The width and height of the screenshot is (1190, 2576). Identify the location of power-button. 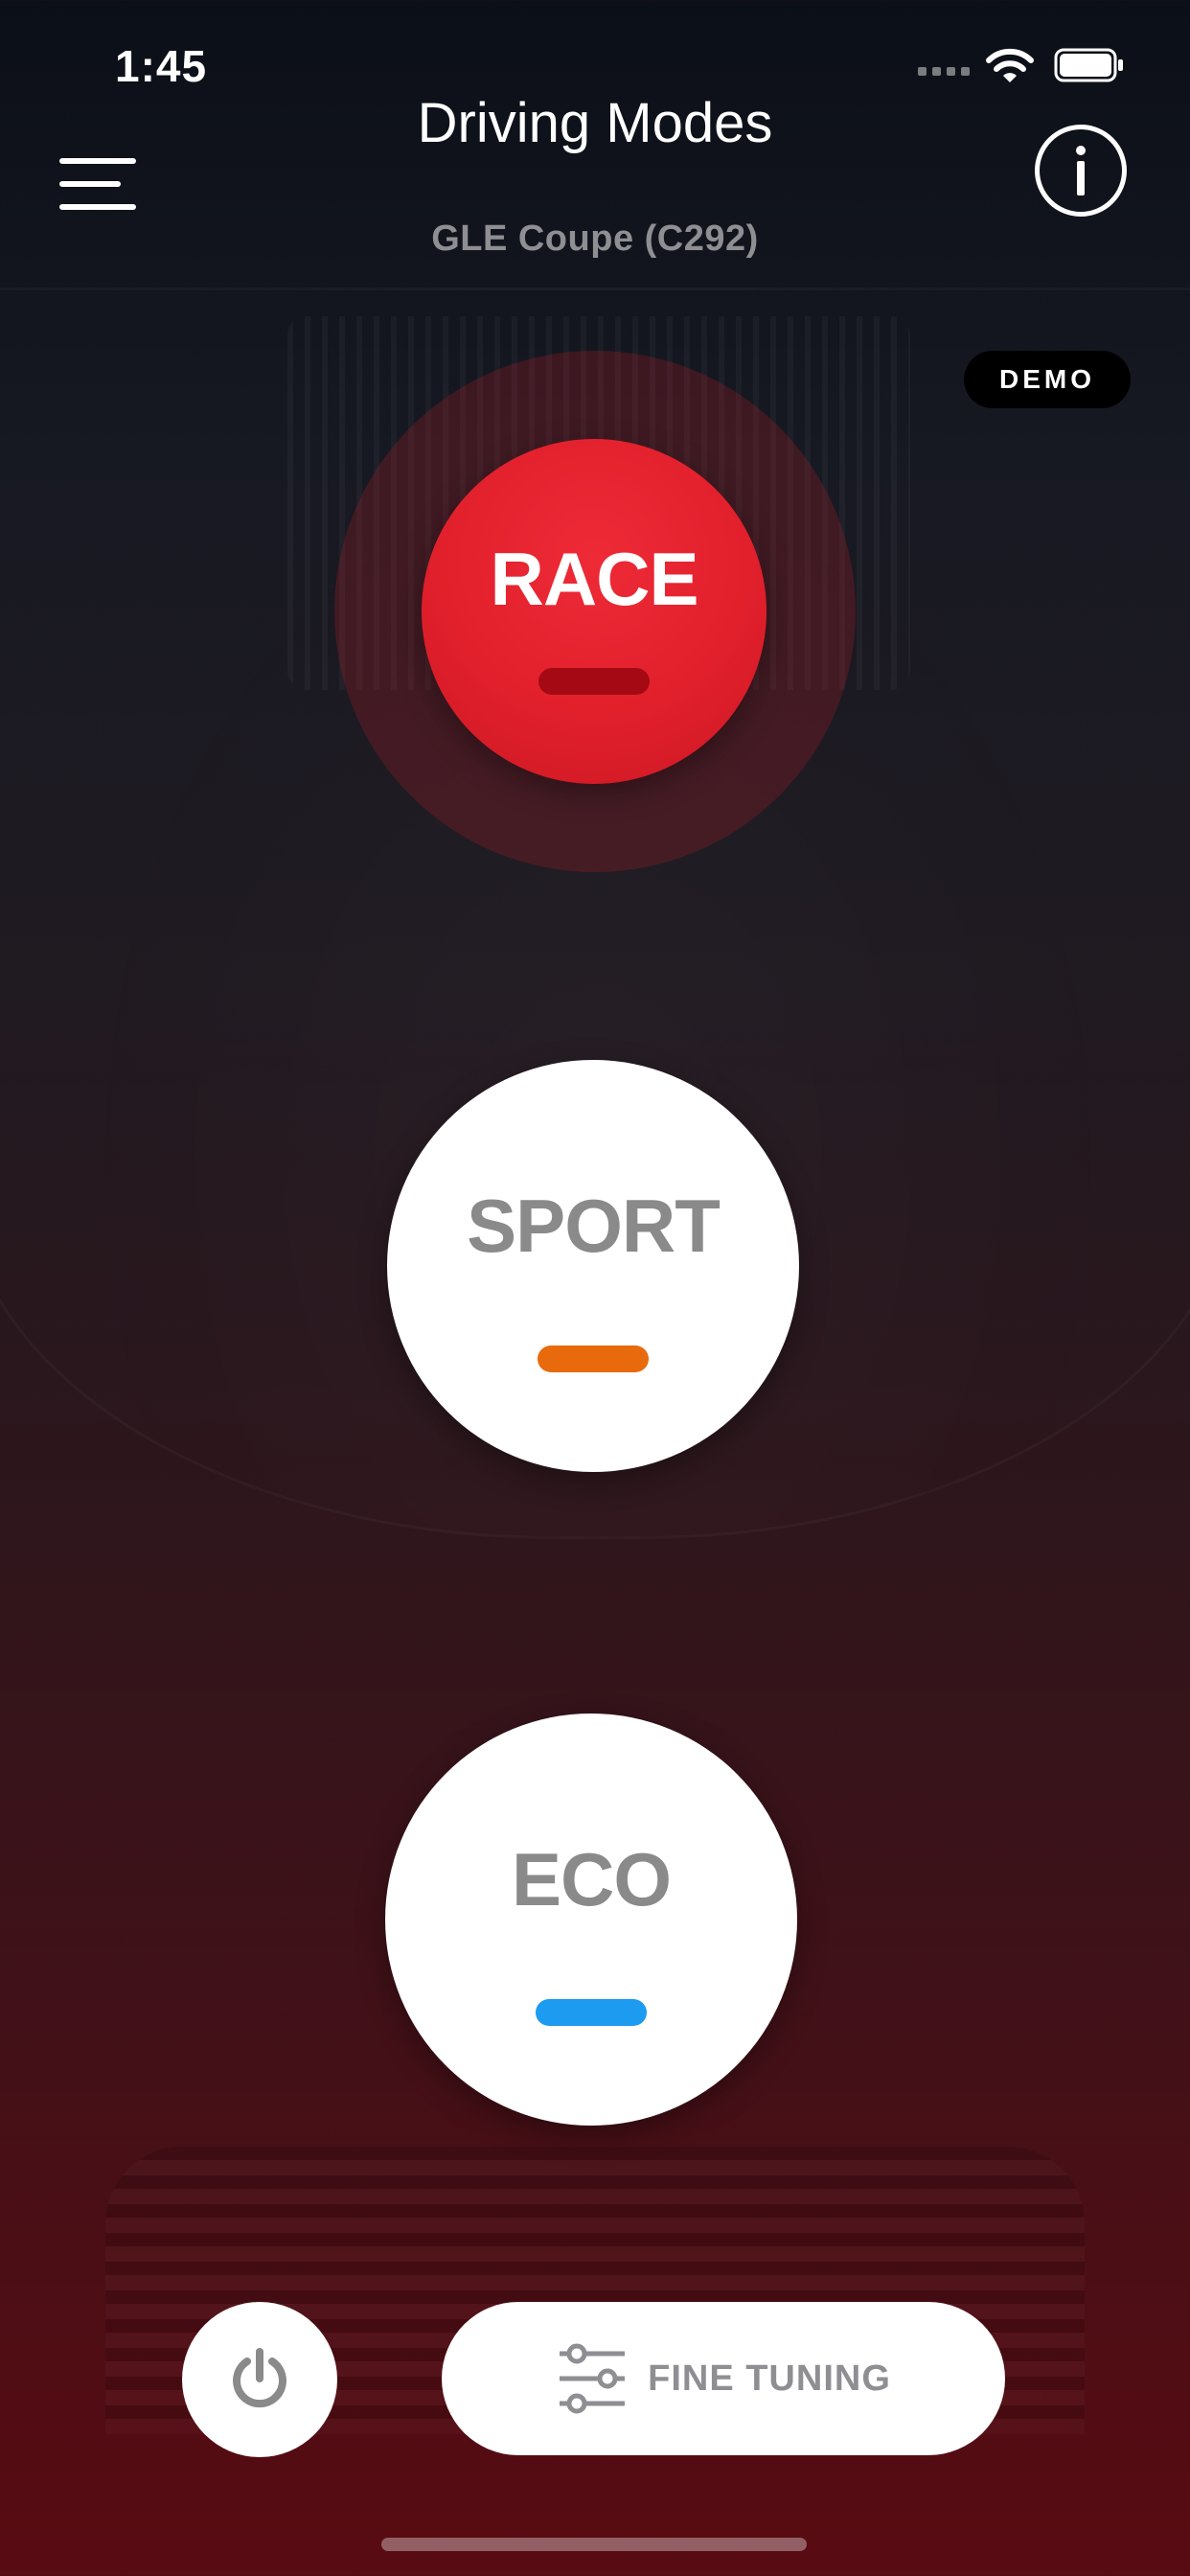
(259, 2379).